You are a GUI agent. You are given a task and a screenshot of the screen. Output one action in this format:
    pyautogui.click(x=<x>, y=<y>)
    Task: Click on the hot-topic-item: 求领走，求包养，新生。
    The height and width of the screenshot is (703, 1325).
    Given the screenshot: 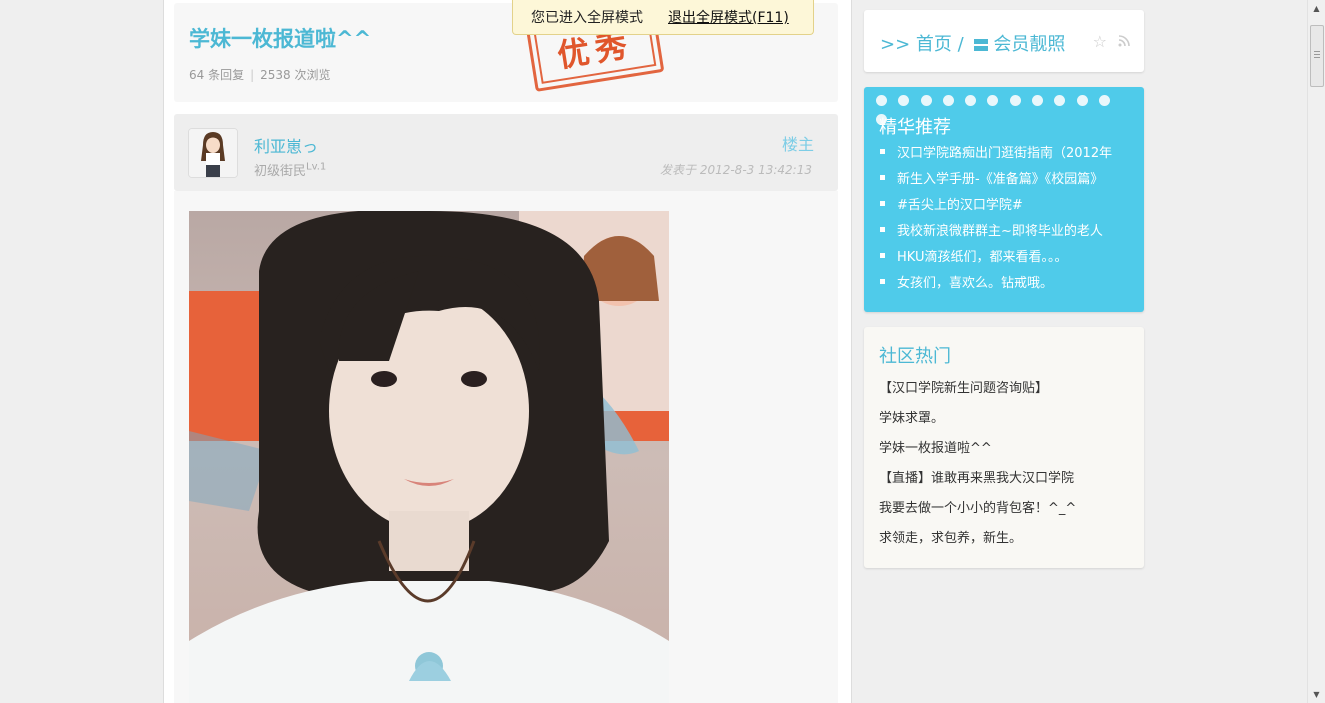 What is the action you would take?
    pyautogui.click(x=977, y=544)
    